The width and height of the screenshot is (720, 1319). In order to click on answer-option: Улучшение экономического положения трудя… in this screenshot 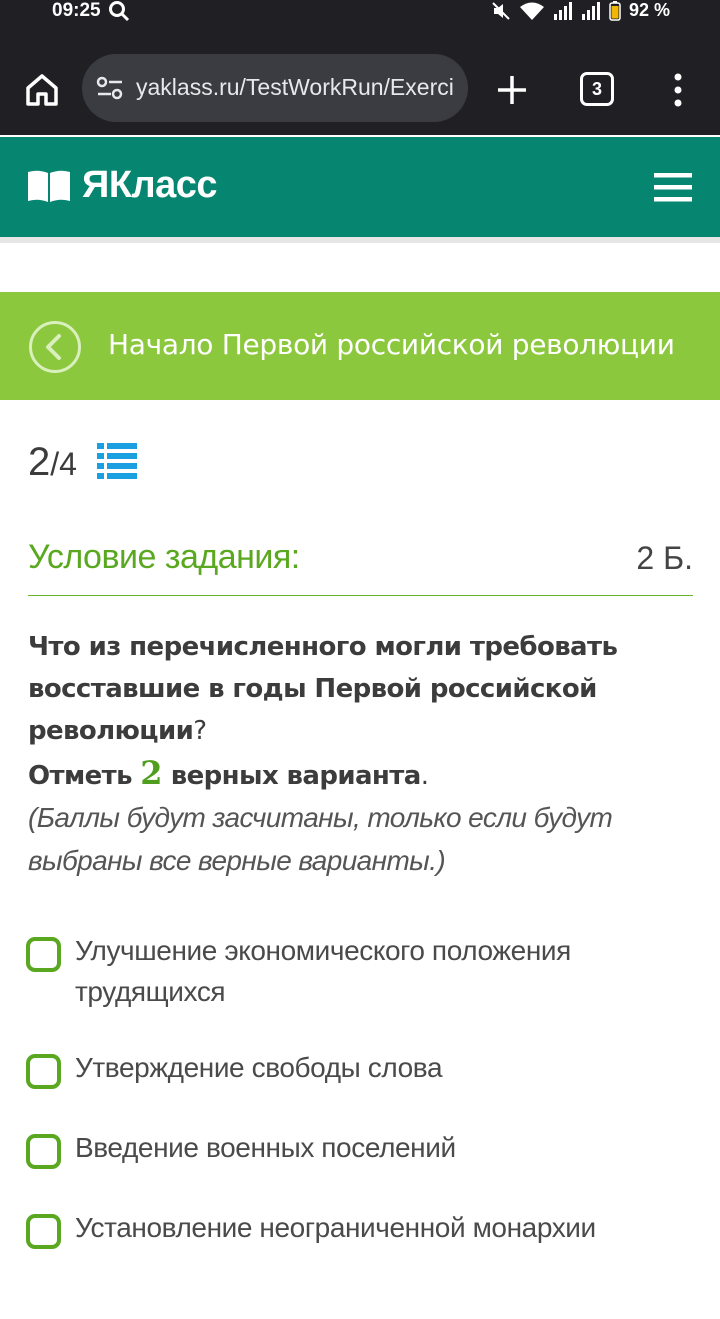, I will do `click(361, 973)`.